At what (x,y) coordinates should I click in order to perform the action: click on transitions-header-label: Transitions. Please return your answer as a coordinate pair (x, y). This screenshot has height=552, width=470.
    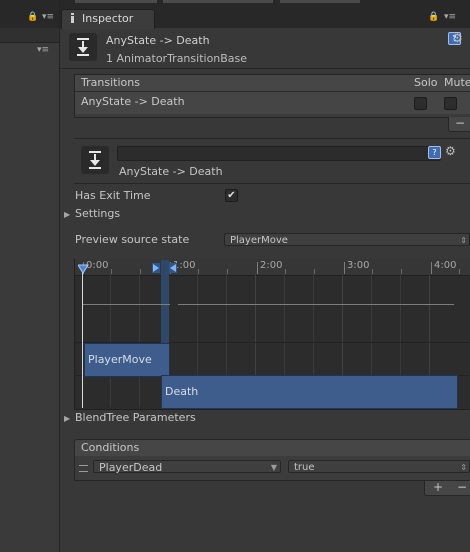
    Looking at the image, I should click on (110, 82).